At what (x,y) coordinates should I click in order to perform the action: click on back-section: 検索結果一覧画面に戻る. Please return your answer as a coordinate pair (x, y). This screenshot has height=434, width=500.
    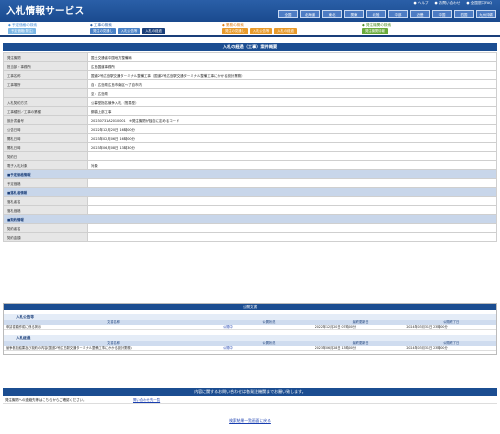
    Looking at the image, I should click on (250, 421).